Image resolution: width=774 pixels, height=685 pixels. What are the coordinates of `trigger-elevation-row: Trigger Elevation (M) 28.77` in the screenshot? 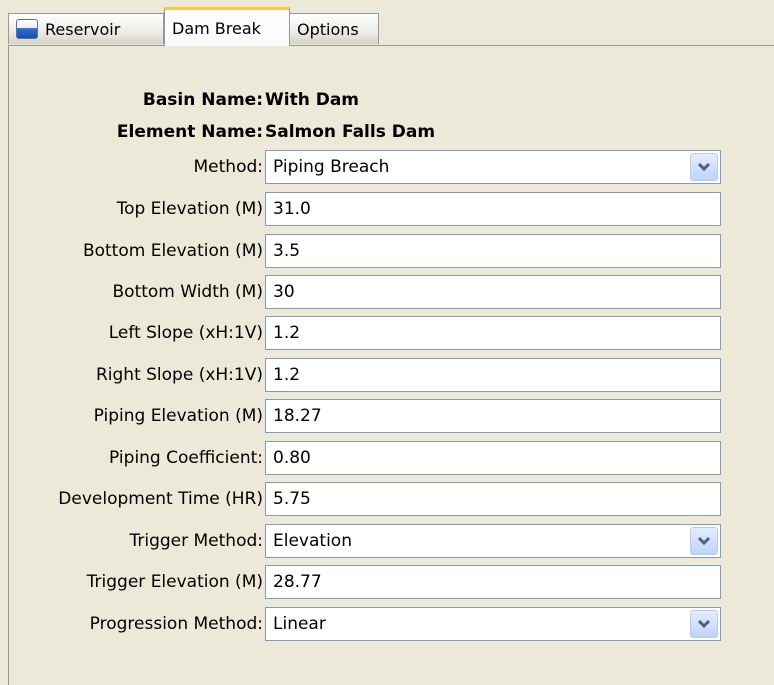 It's located at (391, 582).